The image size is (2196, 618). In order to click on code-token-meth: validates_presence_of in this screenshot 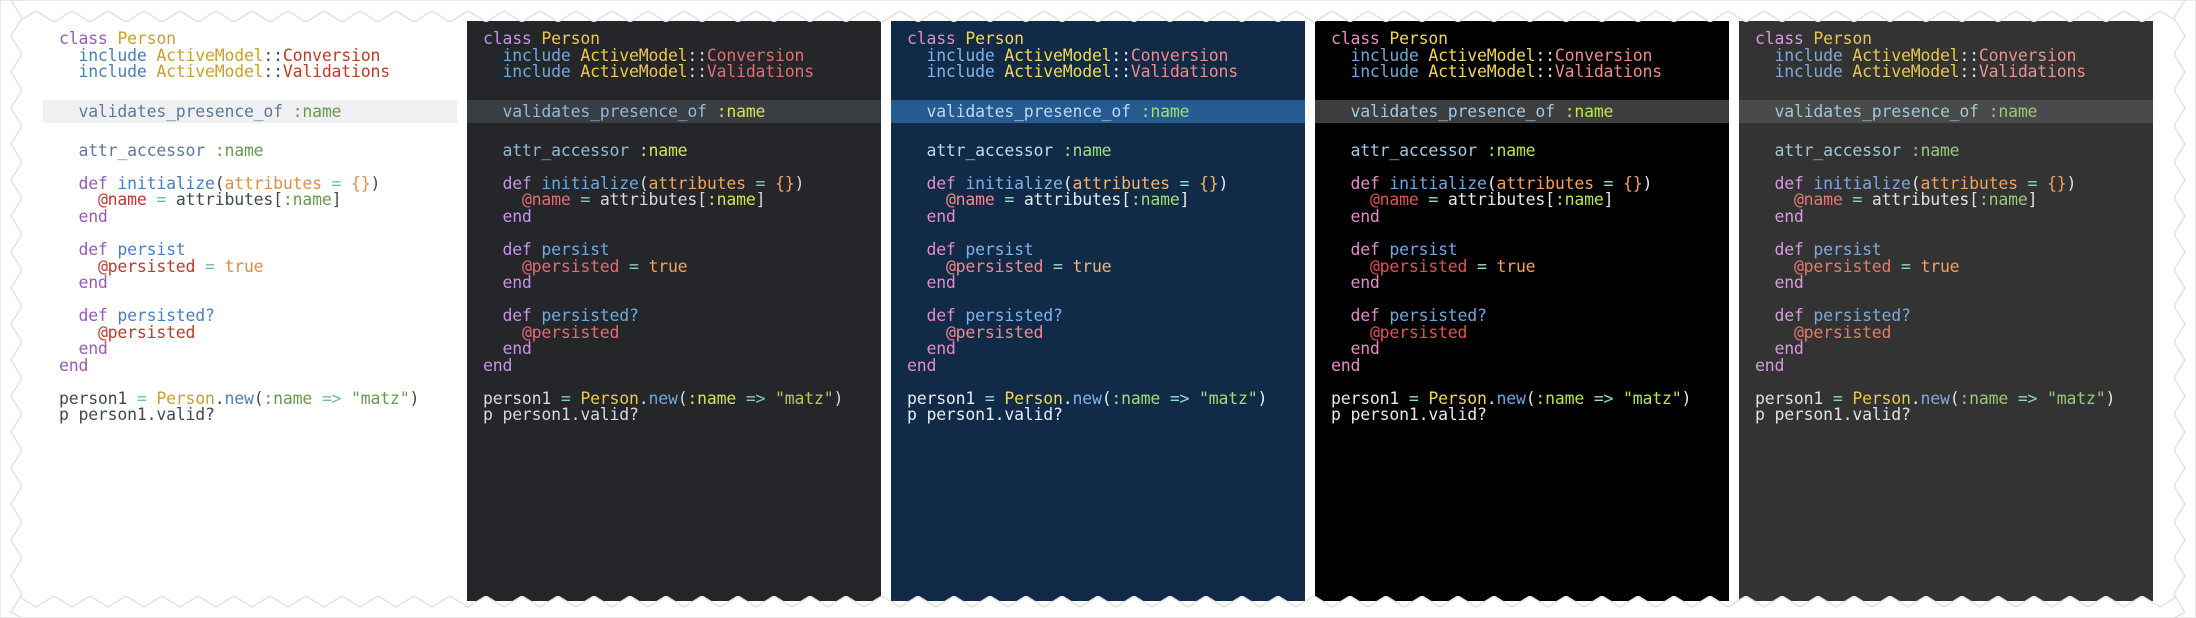, I will do `click(185, 112)`.